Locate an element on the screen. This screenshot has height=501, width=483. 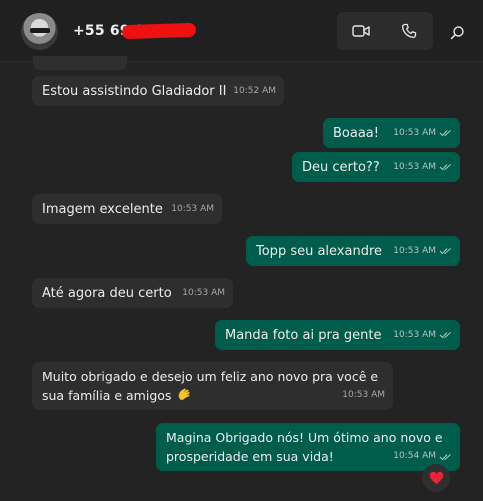
avatar-glasses-shape is located at coordinates (40, 30).